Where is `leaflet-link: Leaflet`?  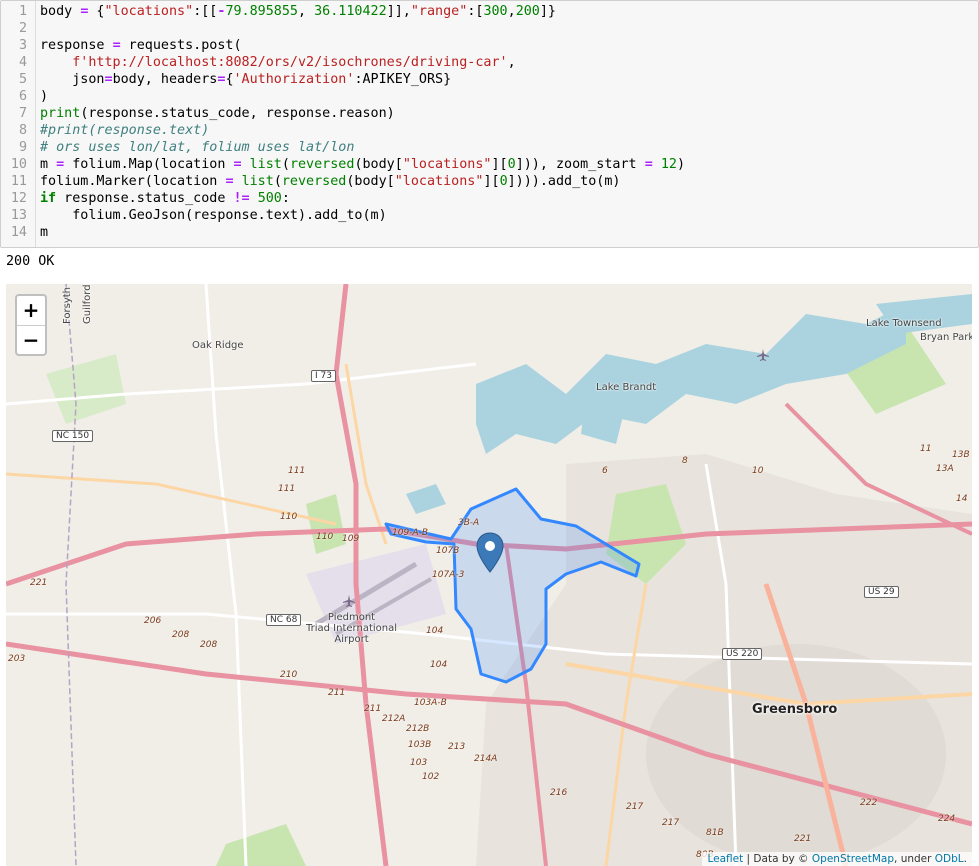
leaflet-link: Leaflet is located at coordinates (725, 859).